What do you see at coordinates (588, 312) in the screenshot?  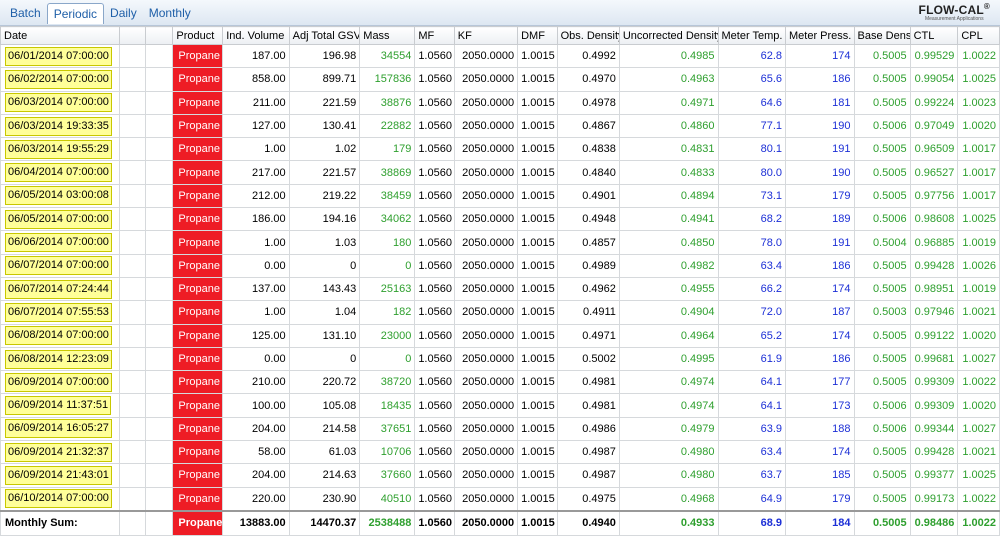 I see `cell-obs-density: 0.4911` at bounding box center [588, 312].